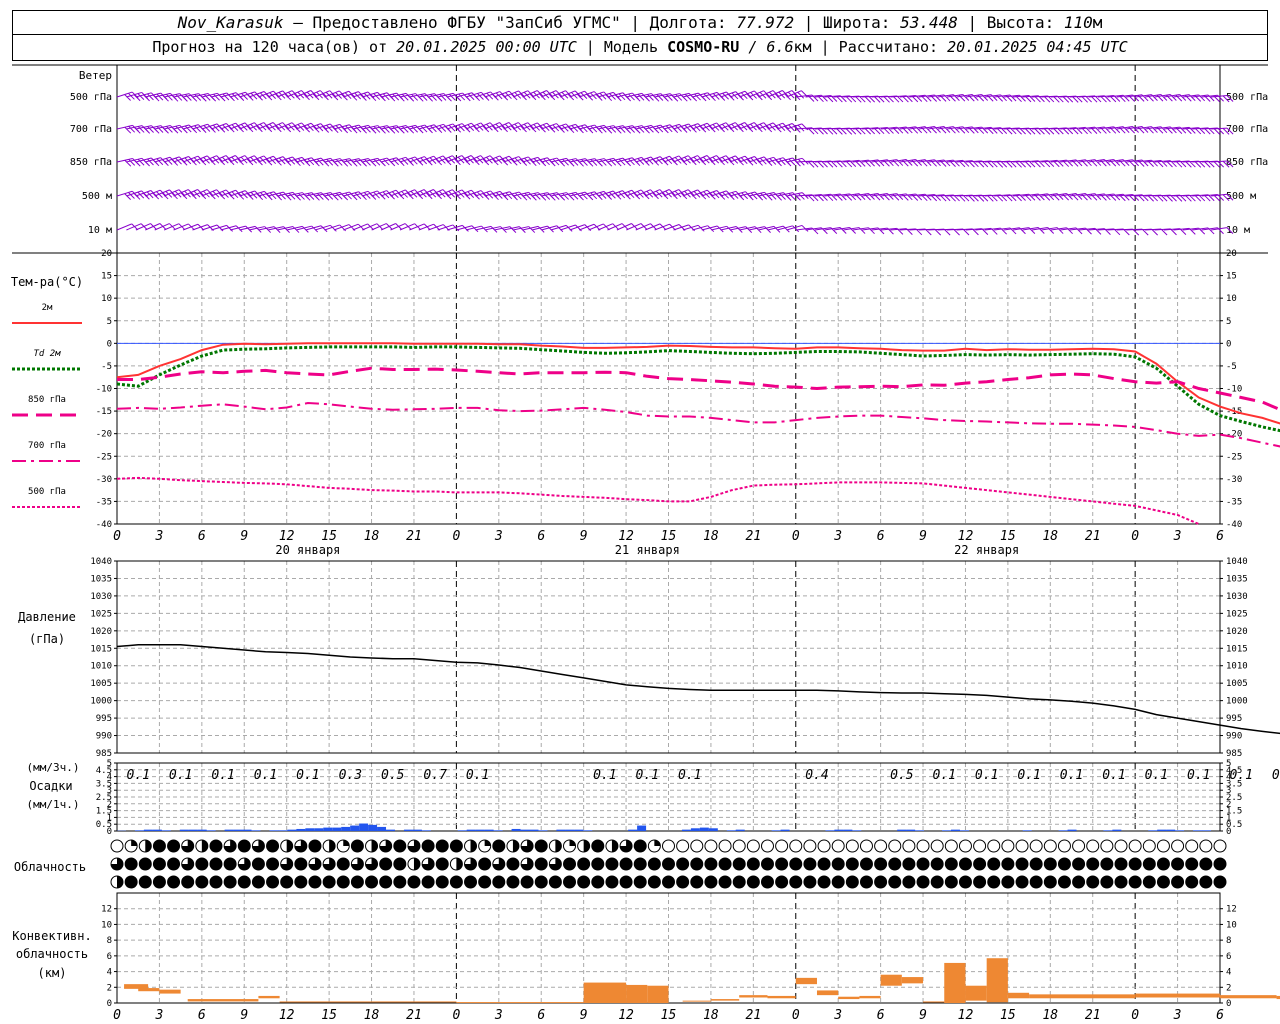 The width and height of the screenshot is (1280, 1024). What do you see at coordinates (47, 617) in the screenshot?
I see `pressure-title: Давление` at bounding box center [47, 617].